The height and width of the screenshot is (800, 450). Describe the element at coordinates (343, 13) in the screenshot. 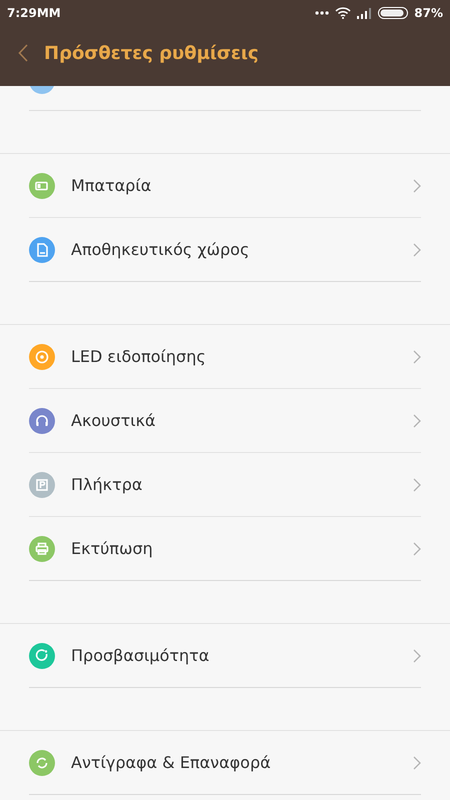

I see `wifi-icon` at that location.